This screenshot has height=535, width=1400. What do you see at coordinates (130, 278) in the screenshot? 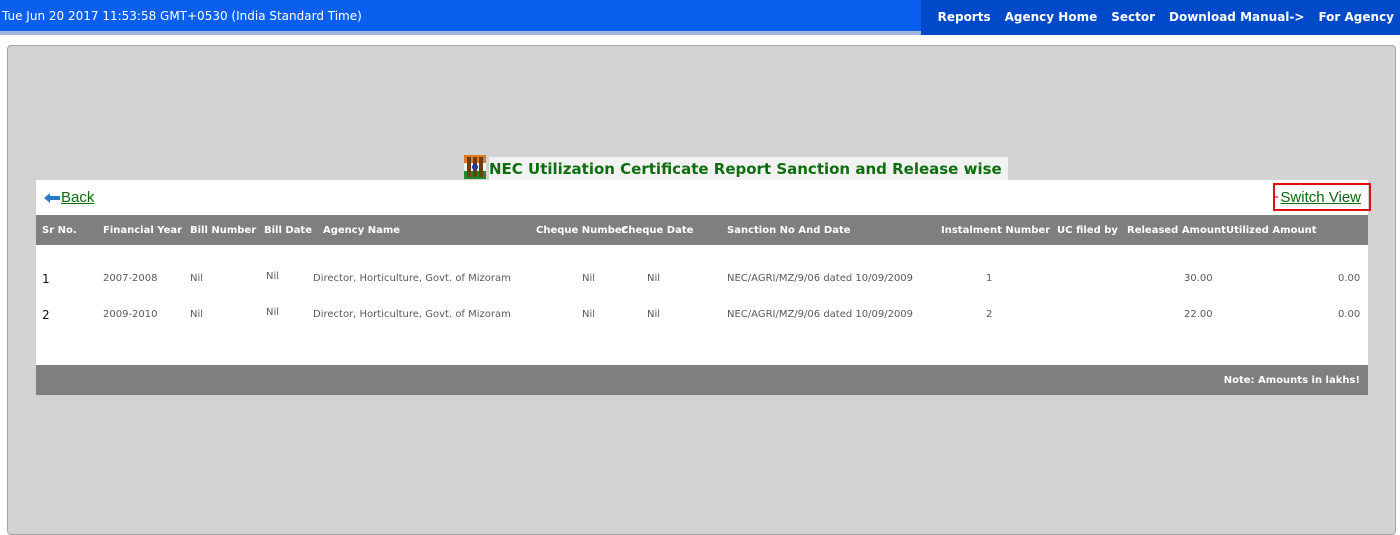
I see `cell-financial-year: 2007-2008` at bounding box center [130, 278].